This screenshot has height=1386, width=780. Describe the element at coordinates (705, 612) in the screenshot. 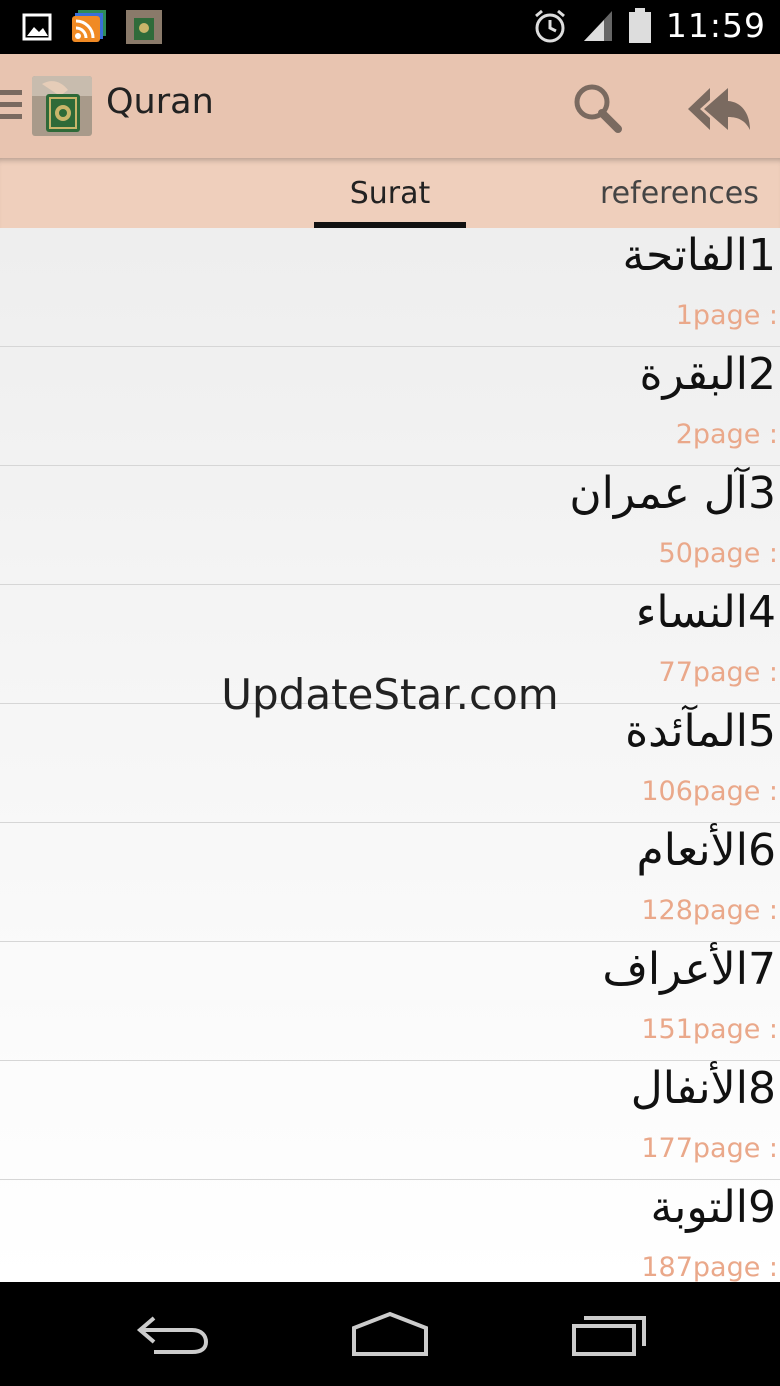

I see `surah-title: 4النساء` at that location.